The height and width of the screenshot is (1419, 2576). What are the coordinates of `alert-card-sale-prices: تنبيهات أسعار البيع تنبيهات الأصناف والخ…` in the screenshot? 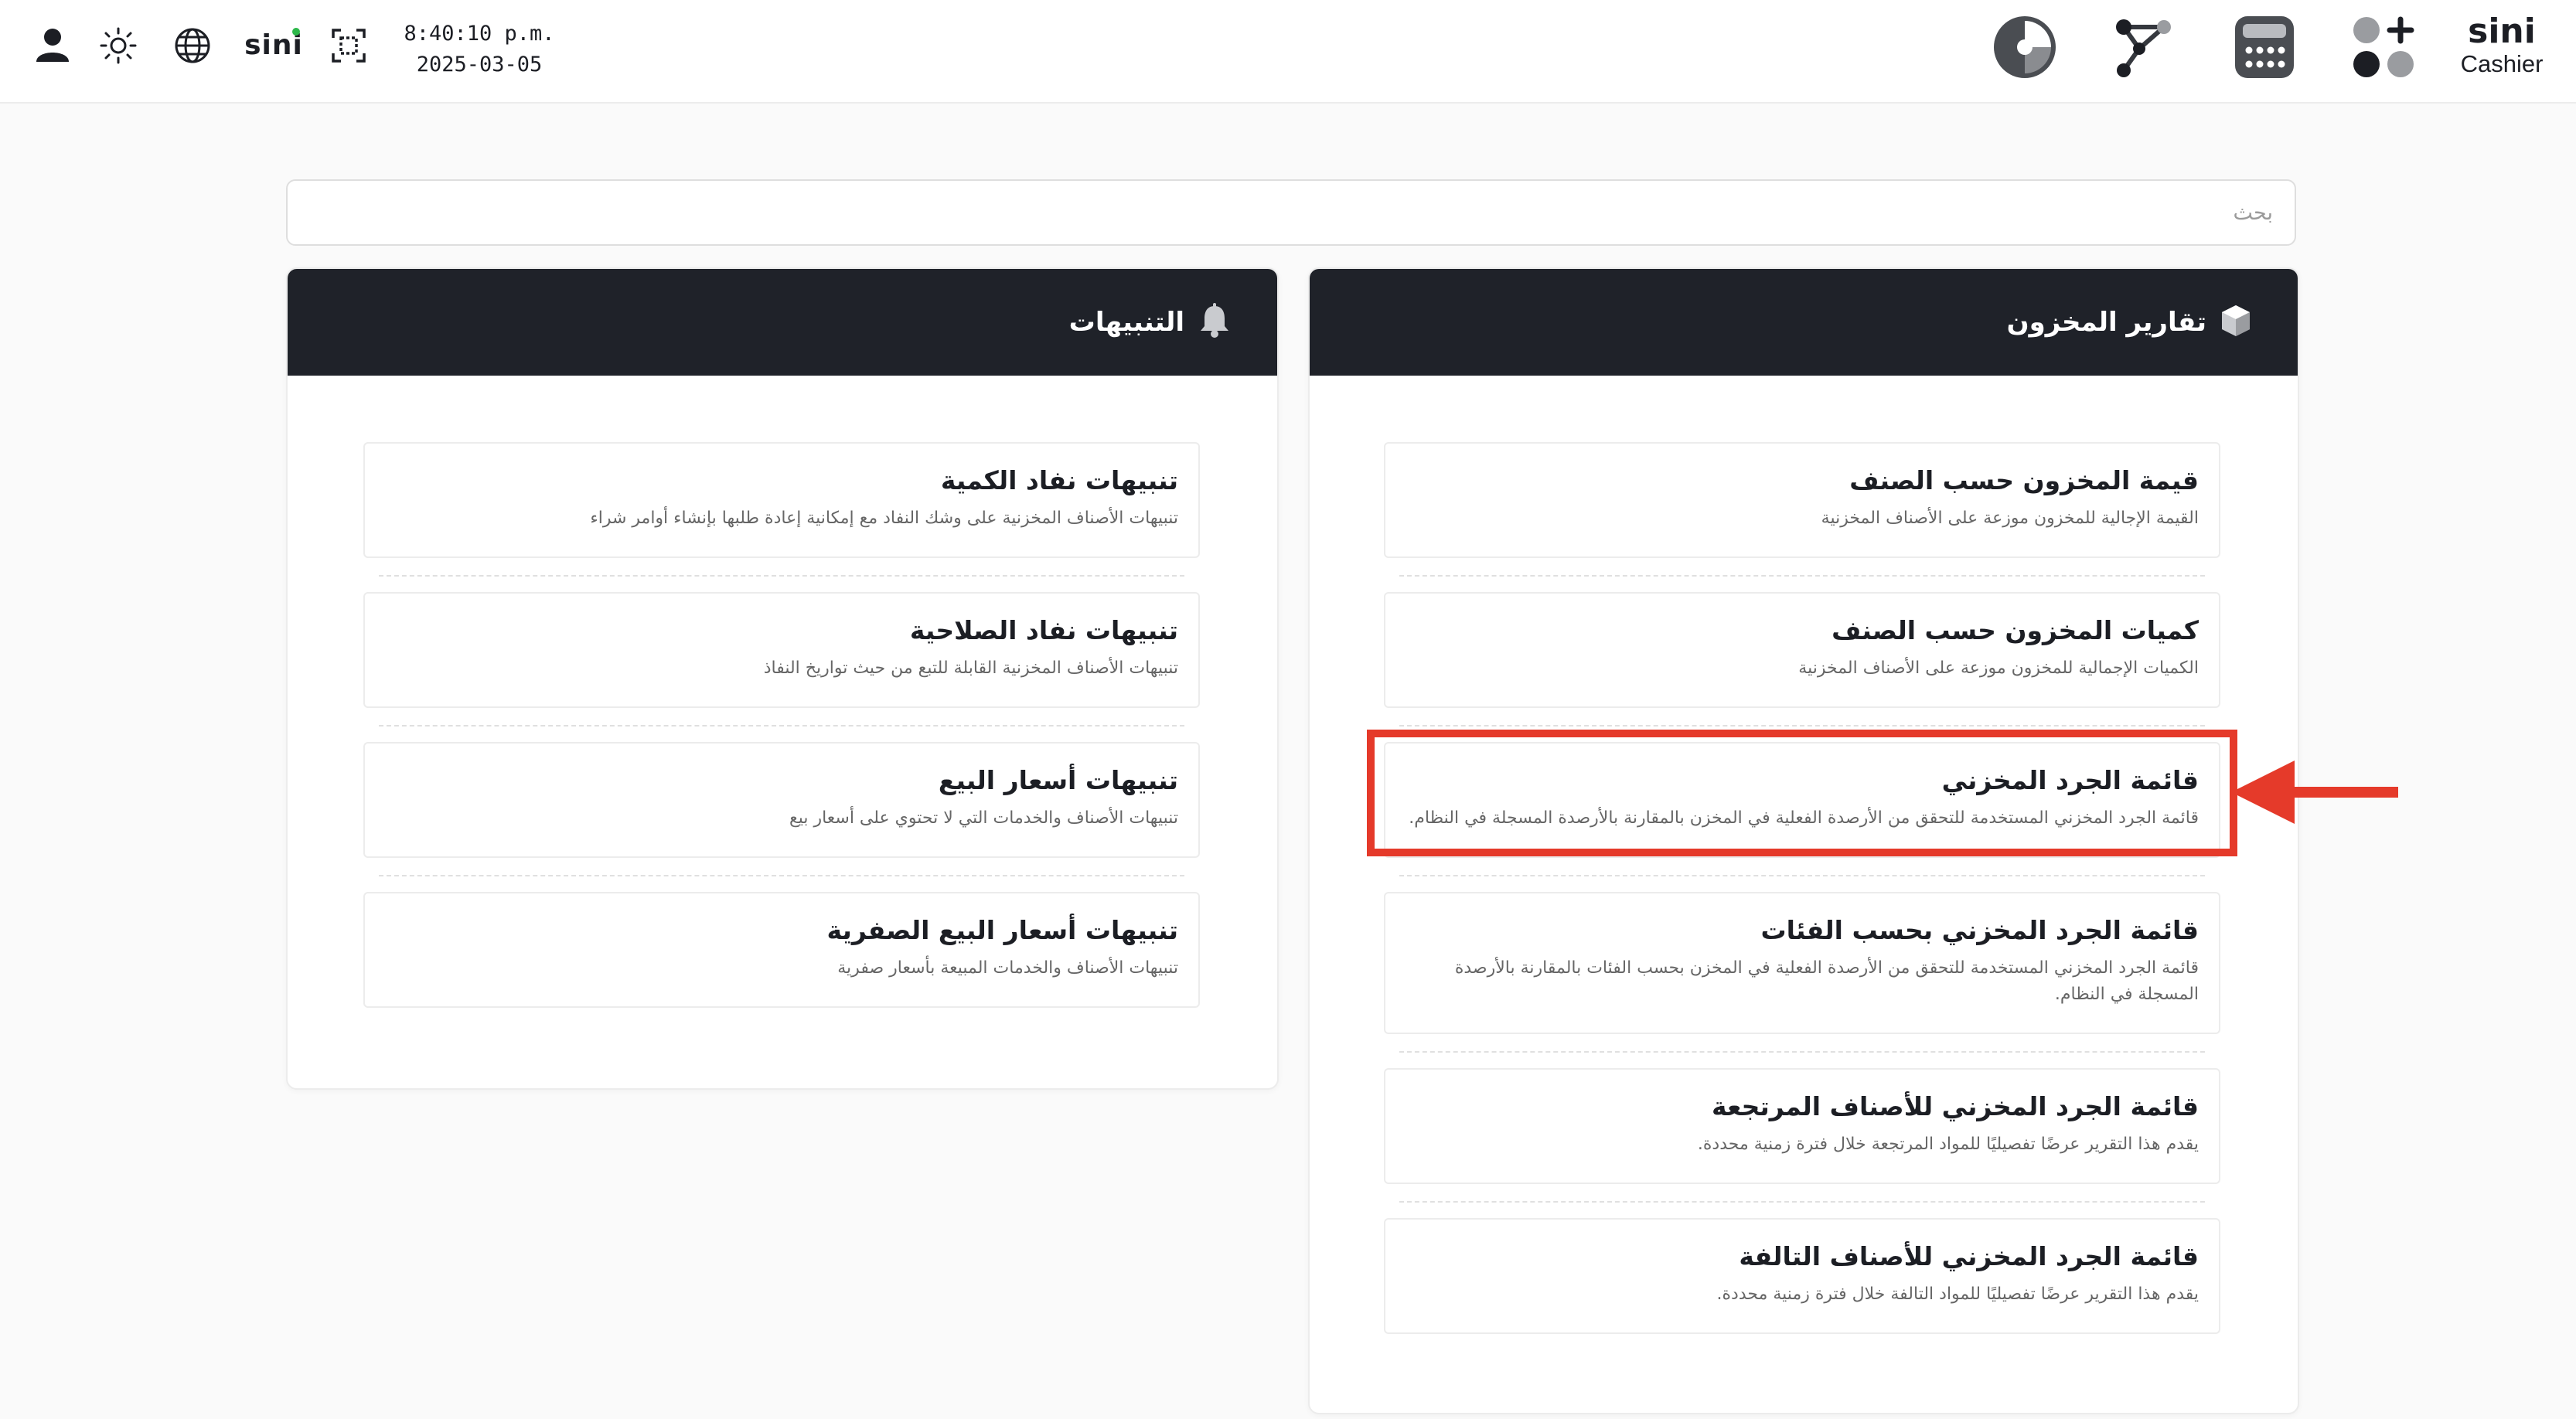 It's located at (781, 800).